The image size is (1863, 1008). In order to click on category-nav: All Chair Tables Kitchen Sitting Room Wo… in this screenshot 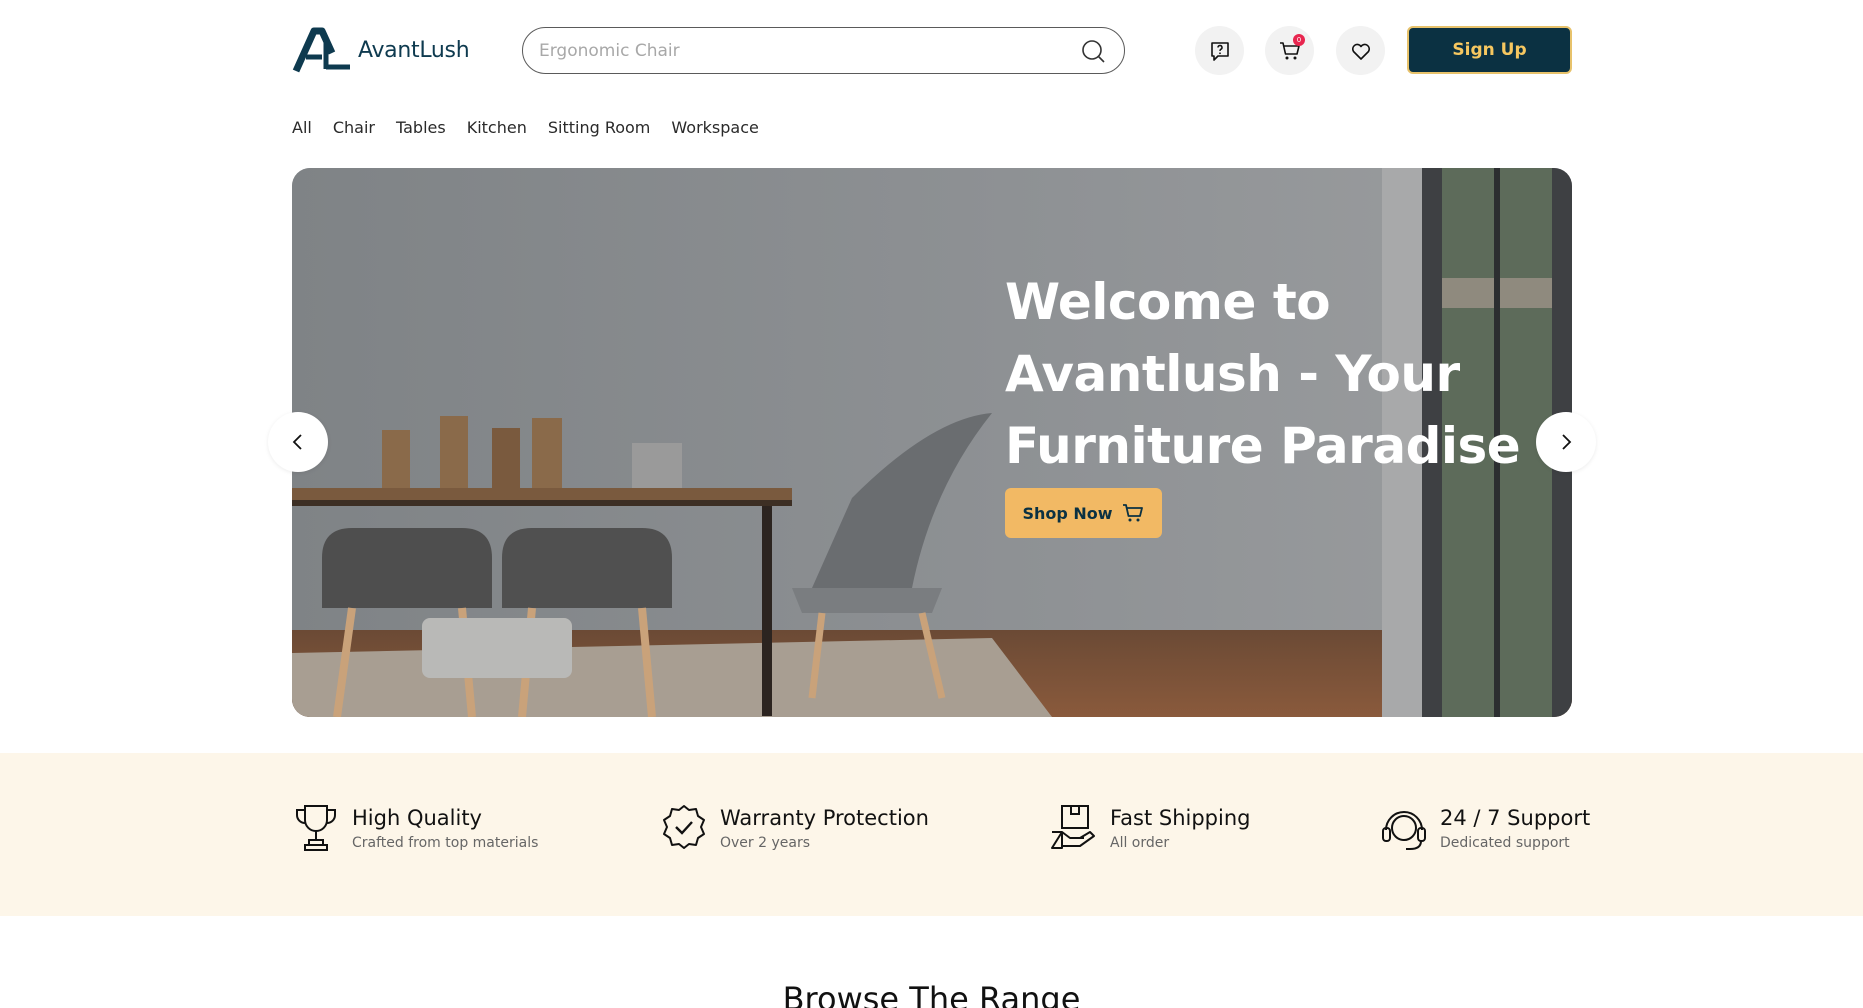, I will do `click(525, 127)`.